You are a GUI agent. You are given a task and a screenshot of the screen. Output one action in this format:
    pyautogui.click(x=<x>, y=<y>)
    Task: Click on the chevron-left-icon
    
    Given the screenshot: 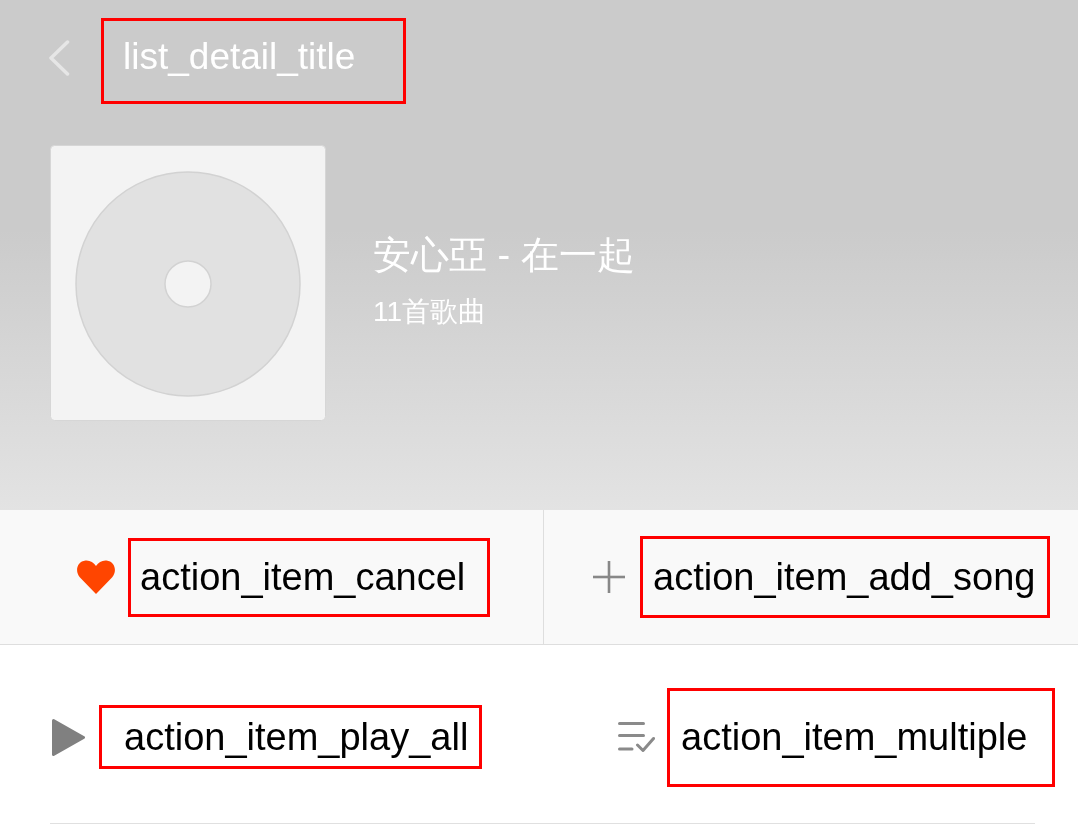 What is the action you would take?
    pyautogui.click(x=59, y=58)
    